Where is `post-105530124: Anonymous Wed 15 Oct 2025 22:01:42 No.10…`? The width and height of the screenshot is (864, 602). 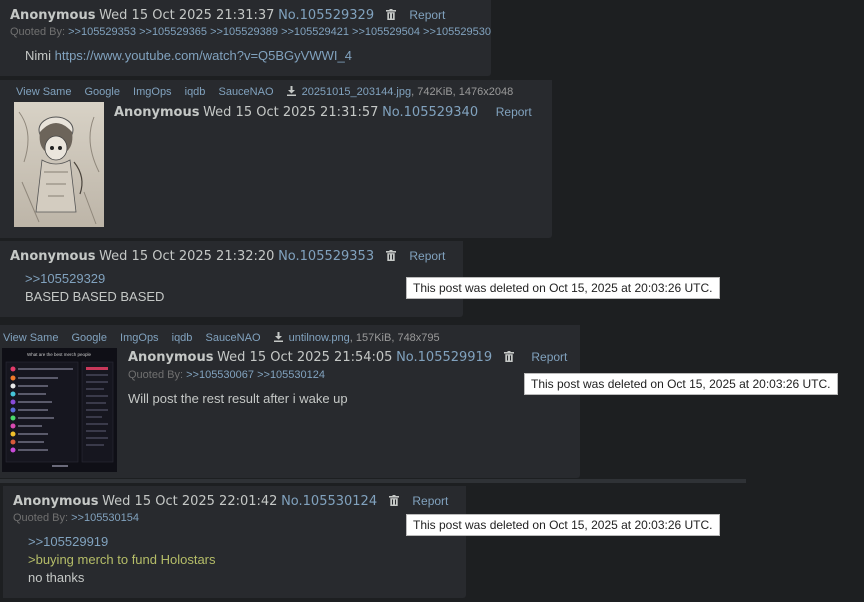
post-105530124: Anonymous Wed 15 Oct 2025 22:01:42 No.10… is located at coordinates (234, 542).